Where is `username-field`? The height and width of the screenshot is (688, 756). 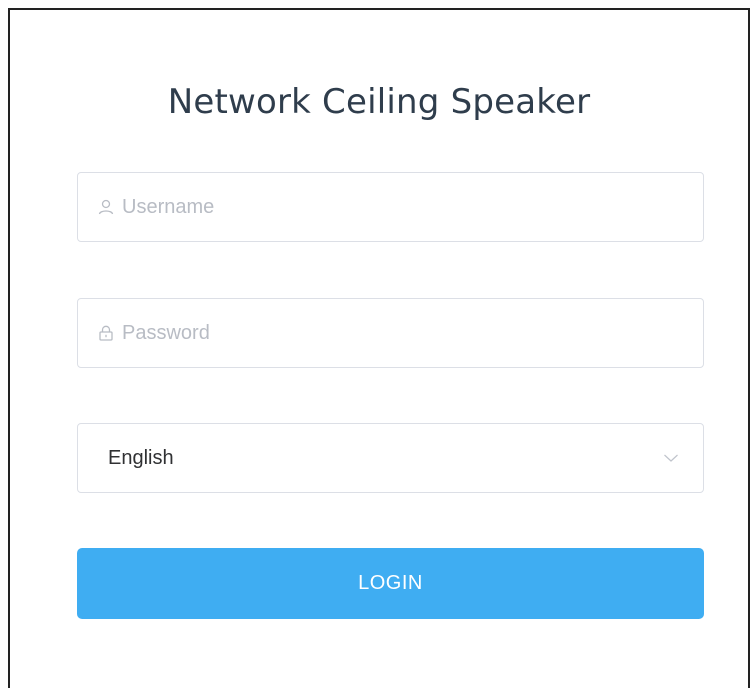 username-field is located at coordinates (390, 207).